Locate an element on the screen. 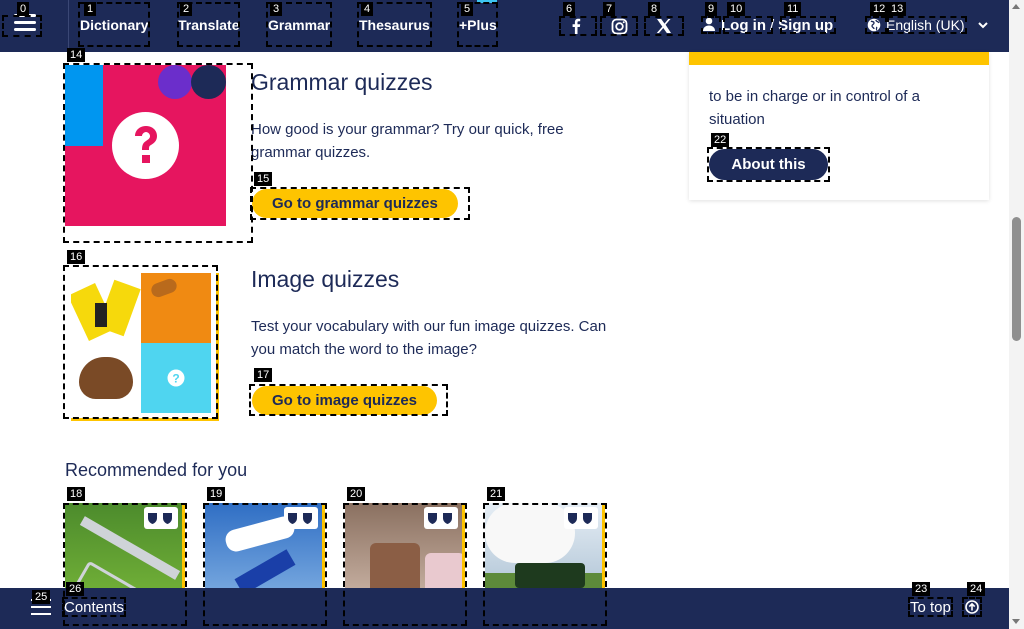 The image size is (1024, 629). language-label: English (UK) is located at coordinates (925, 25).